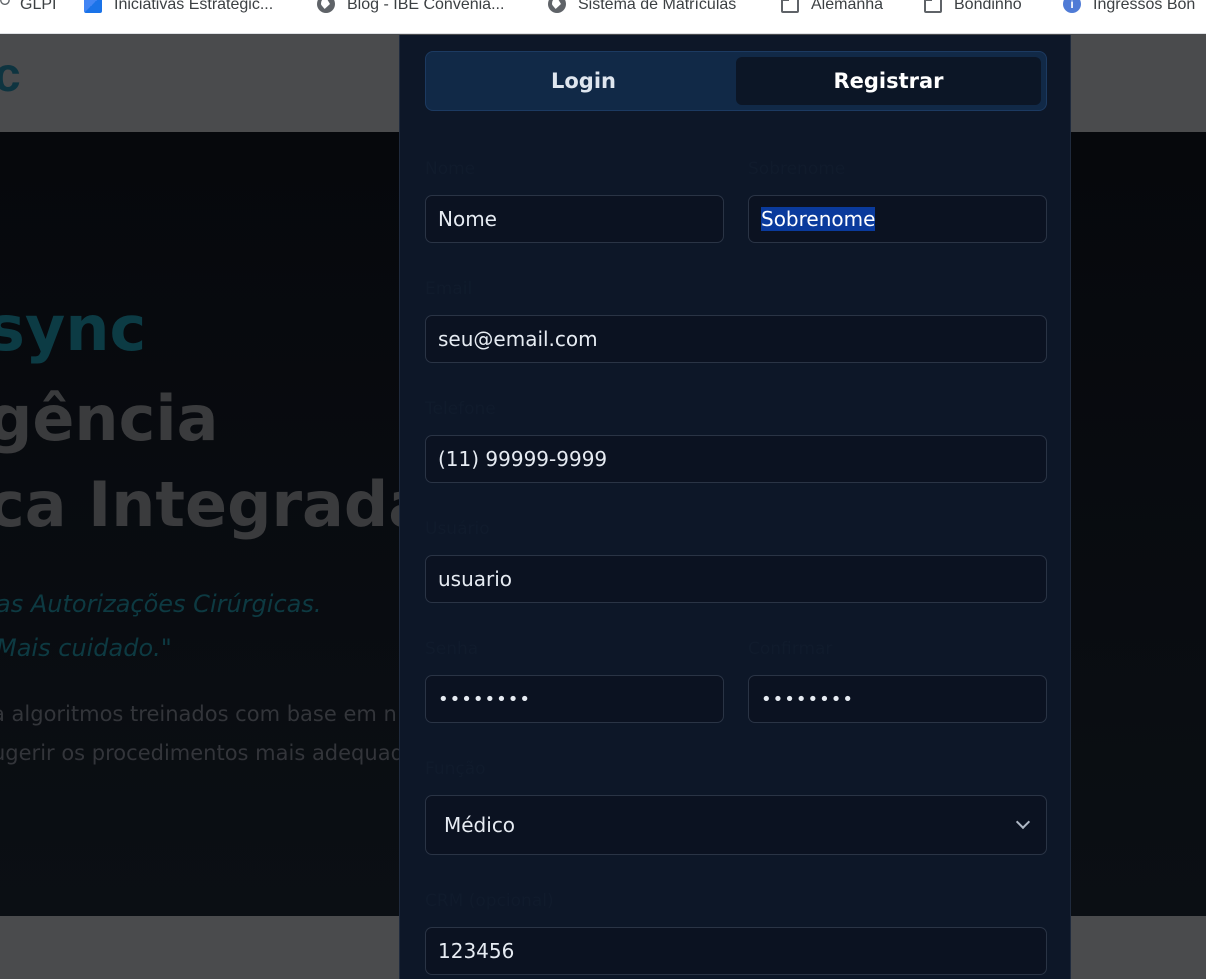 The image size is (1206, 979). I want to click on hero-description-line-1: a algoritmos treinados com base em n, so click(198, 714).